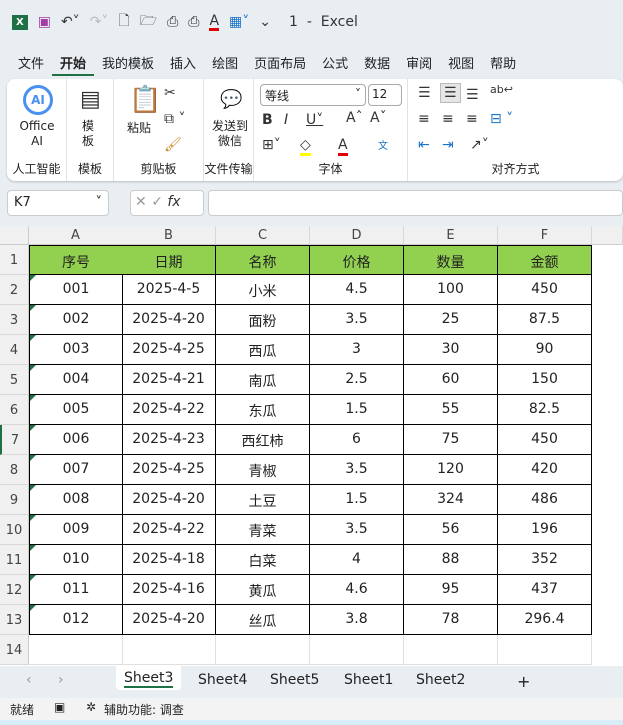 The image size is (623, 725). Describe the element at coordinates (424, 119) in the screenshot. I see `align-left-icon: ≡` at that location.